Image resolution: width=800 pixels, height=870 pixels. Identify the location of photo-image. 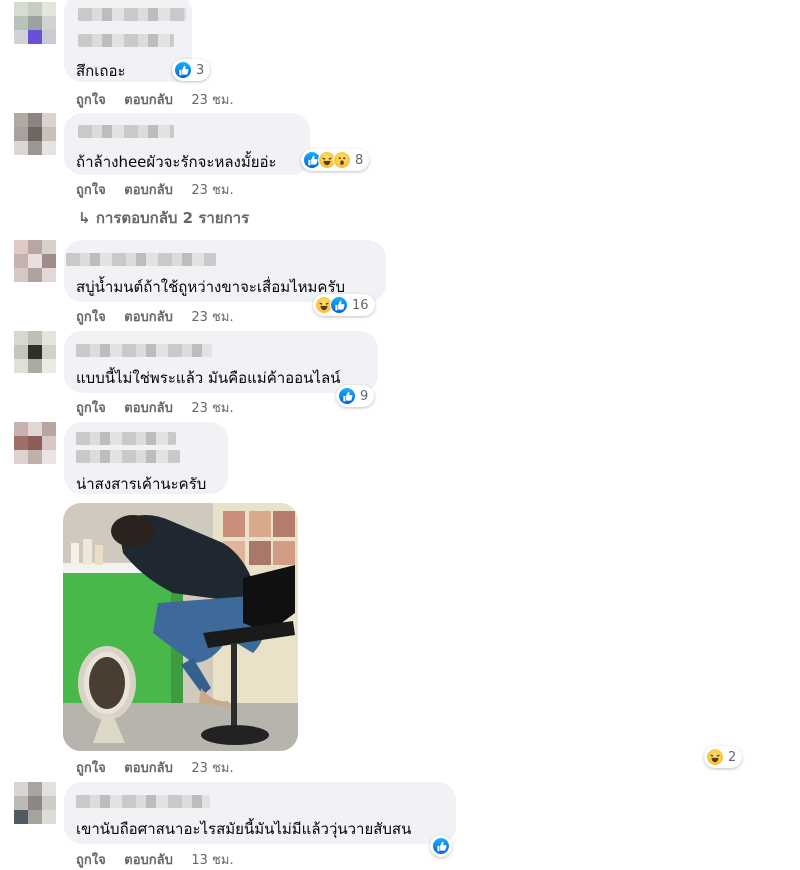
(180, 627).